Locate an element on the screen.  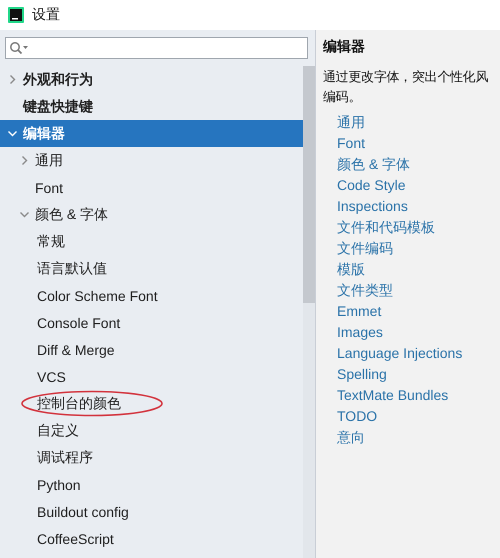
settings-link: Font is located at coordinates (351, 143).